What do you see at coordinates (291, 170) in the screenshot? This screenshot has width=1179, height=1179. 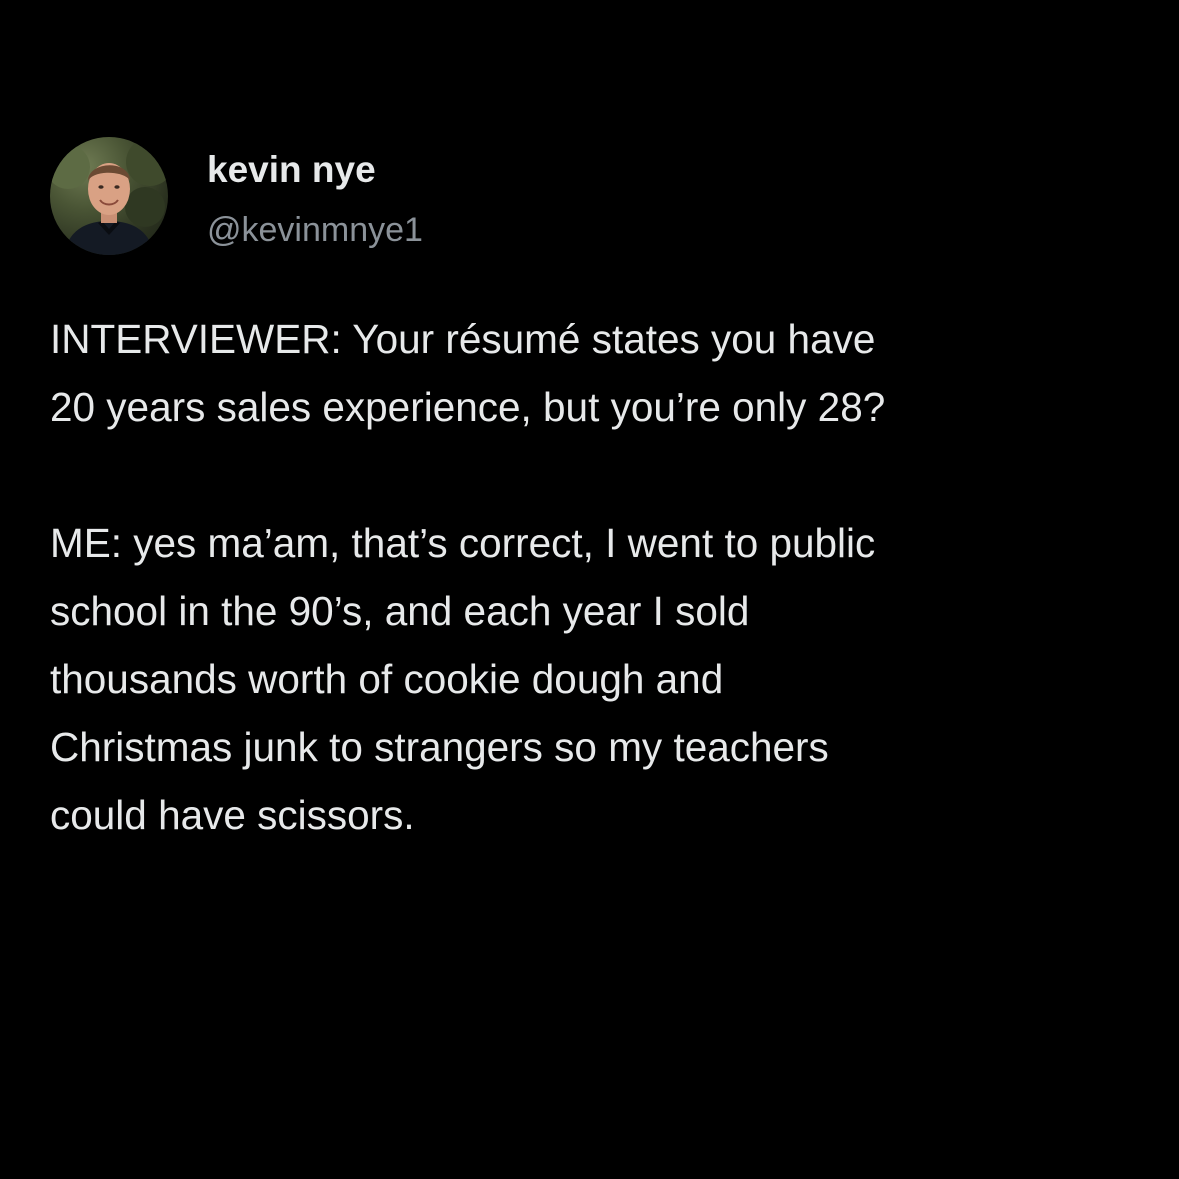 I see `display-name: kevin nye` at bounding box center [291, 170].